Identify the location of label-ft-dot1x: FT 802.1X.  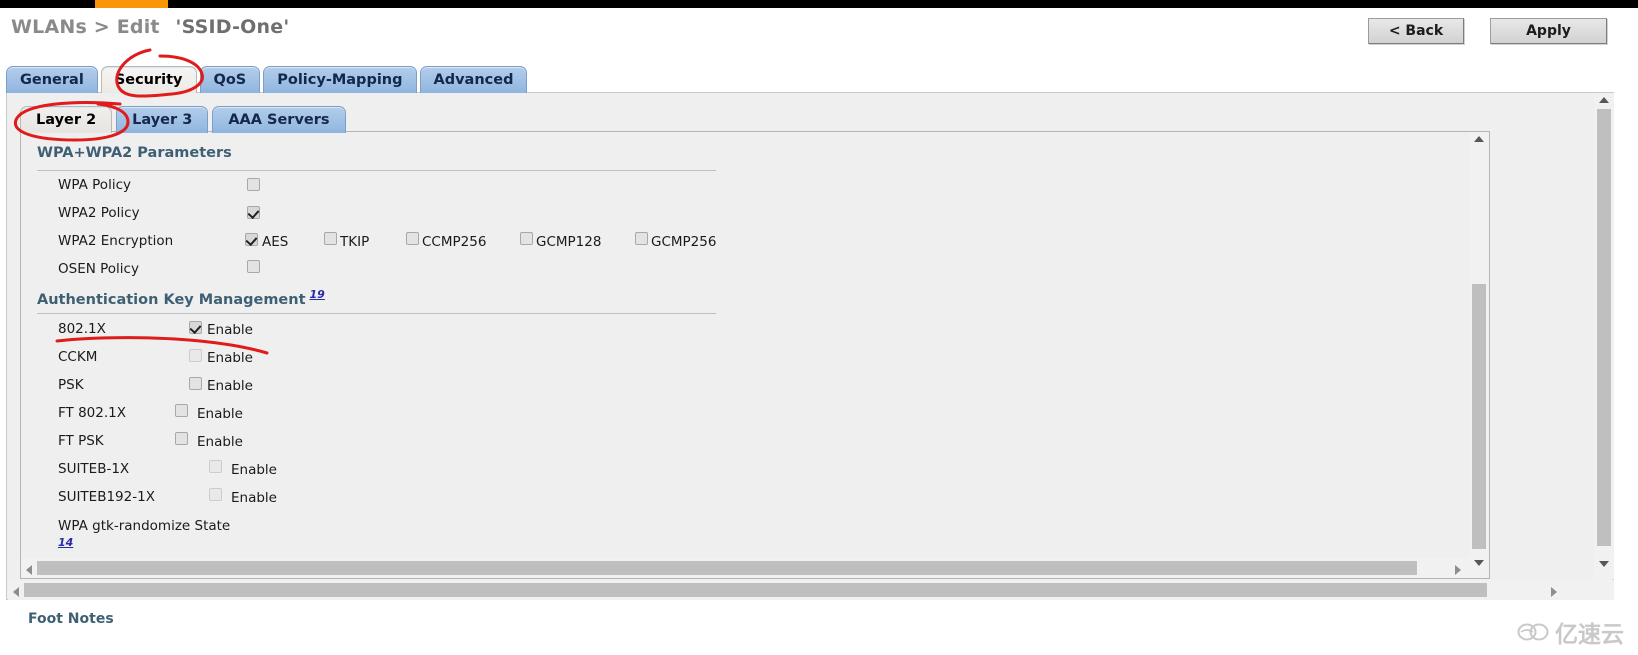
(92, 413).